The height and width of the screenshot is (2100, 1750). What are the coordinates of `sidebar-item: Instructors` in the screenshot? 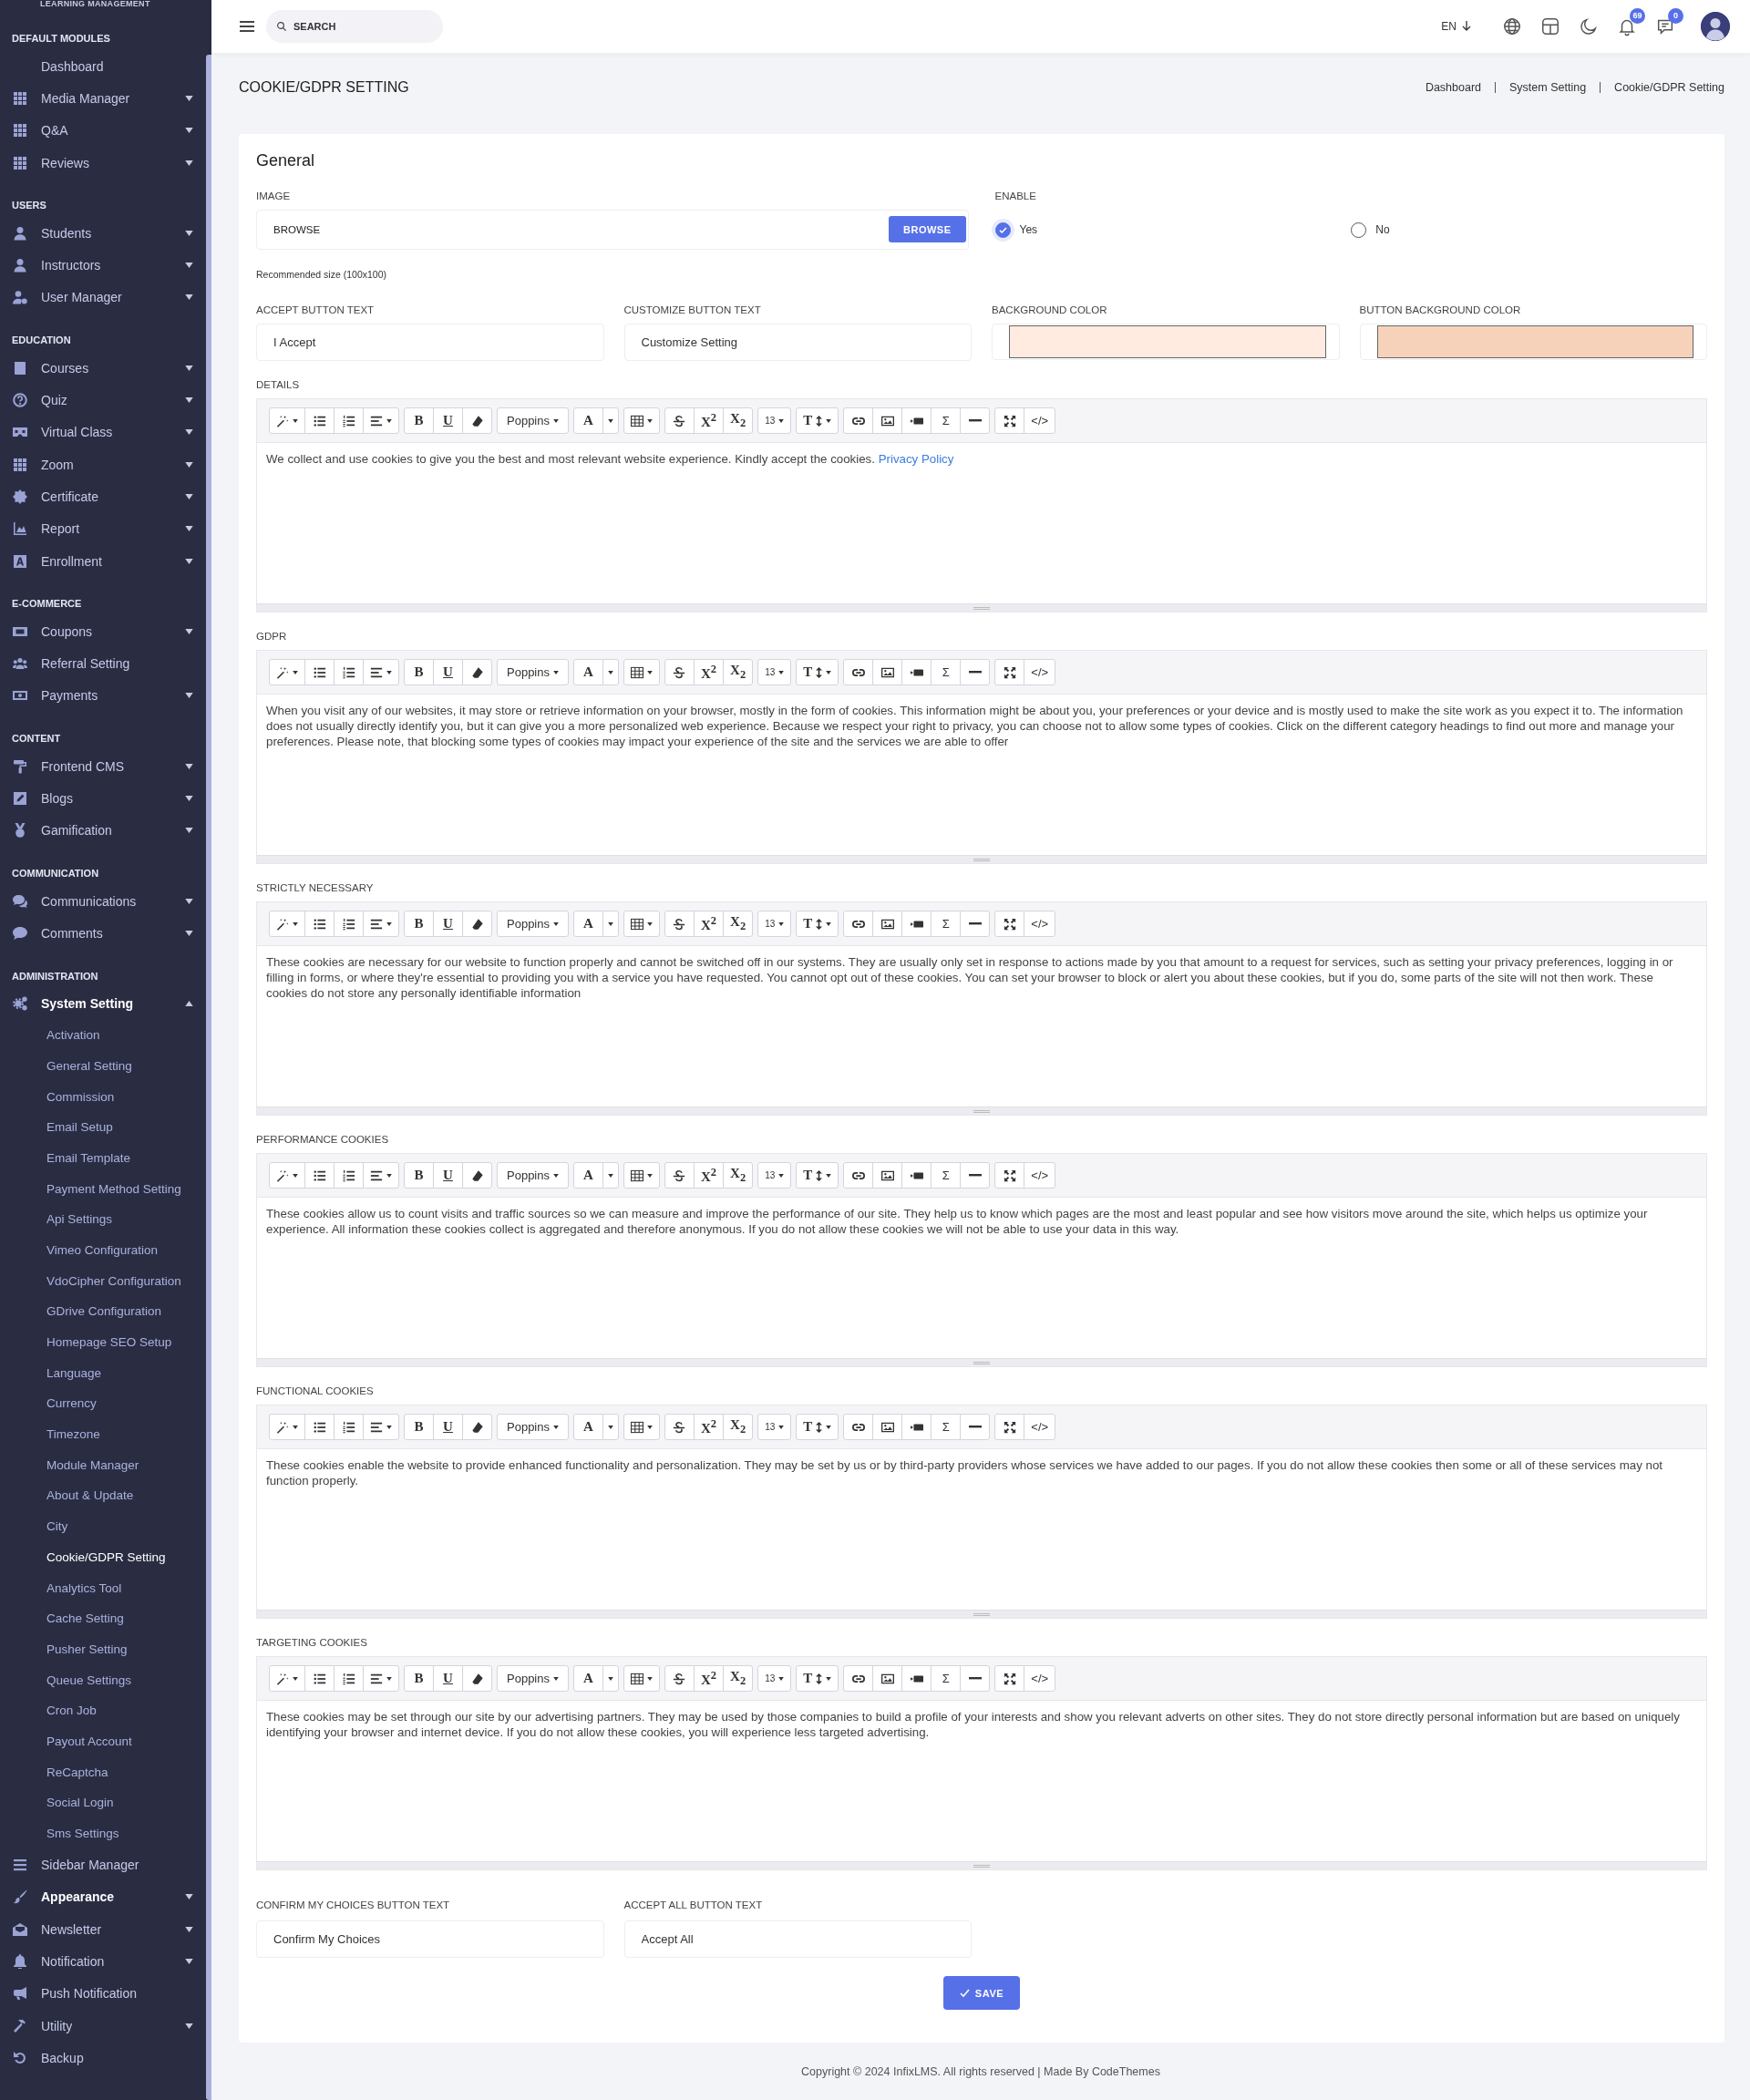 It's located at (103, 265).